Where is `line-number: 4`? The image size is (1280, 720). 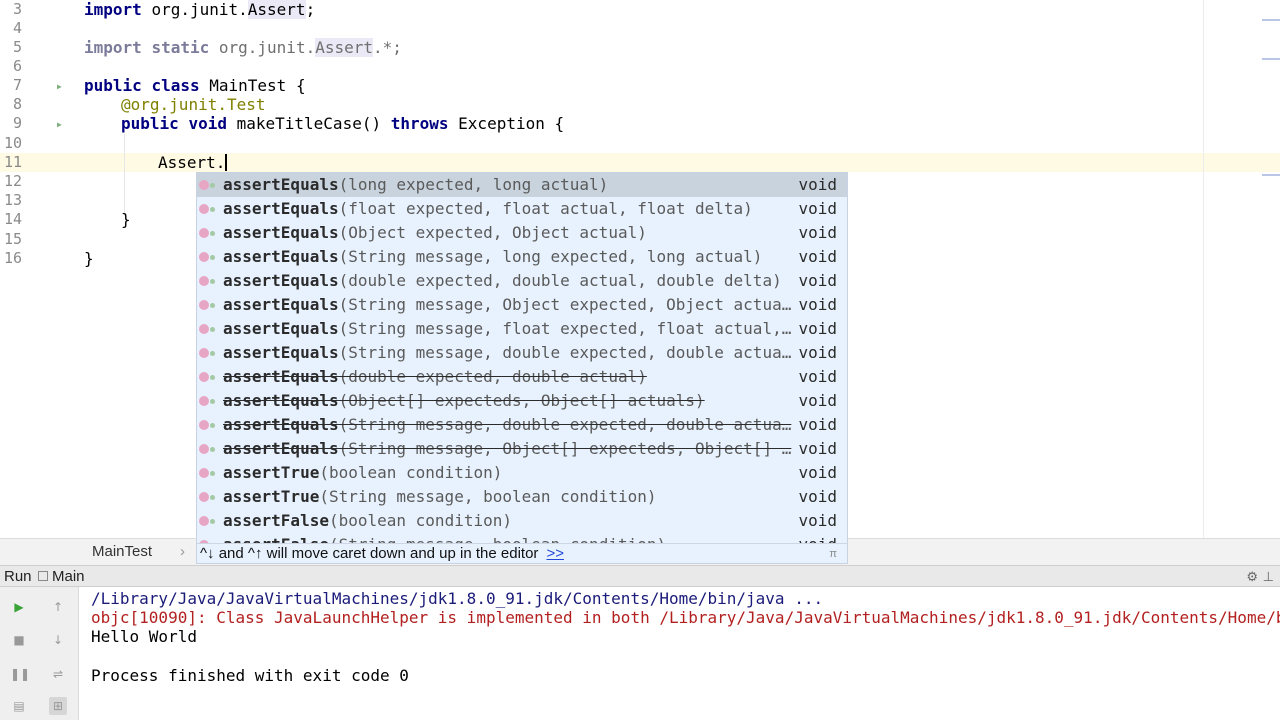 line-number: 4 is located at coordinates (17, 28).